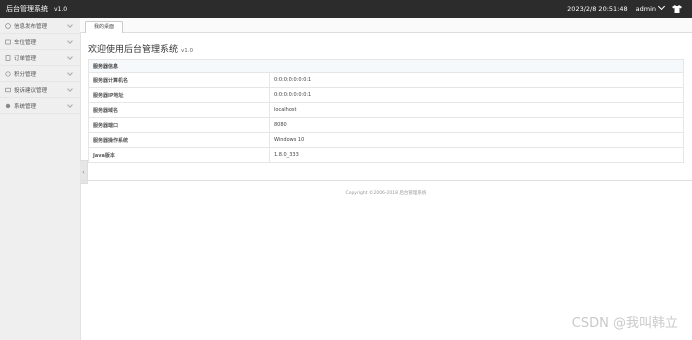  I want to click on watermark: CSDN @我叫韩立, so click(624, 323).